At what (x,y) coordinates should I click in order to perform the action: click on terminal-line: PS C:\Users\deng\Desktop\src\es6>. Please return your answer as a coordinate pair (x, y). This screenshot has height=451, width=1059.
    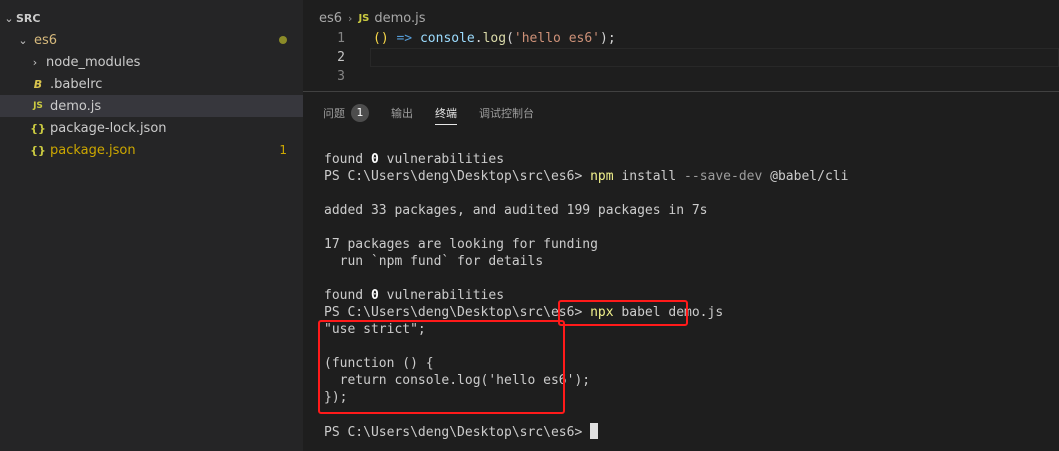
    Looking at the image, I should click on (586, 431).